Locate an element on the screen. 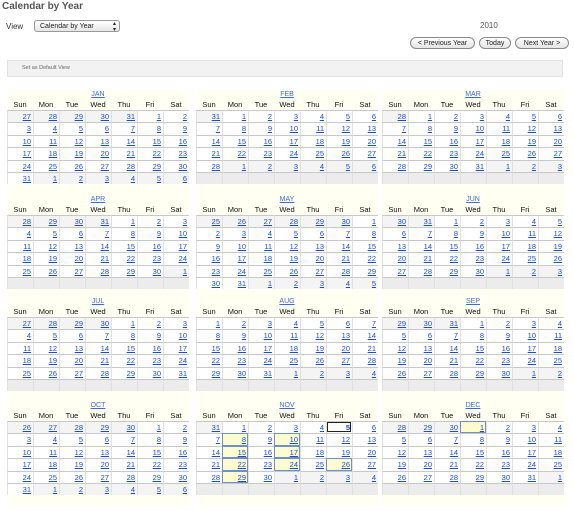 Image resolution: width=574 pixels, height=511 pixels. day-cell: 6 is located at coordinates (421, 439).